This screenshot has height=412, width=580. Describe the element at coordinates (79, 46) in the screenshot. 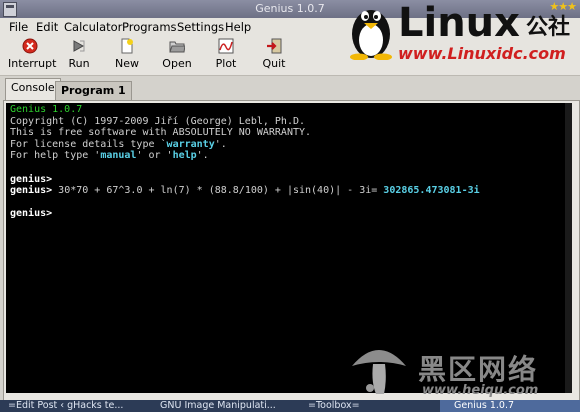

I see `run-icon` at that location.